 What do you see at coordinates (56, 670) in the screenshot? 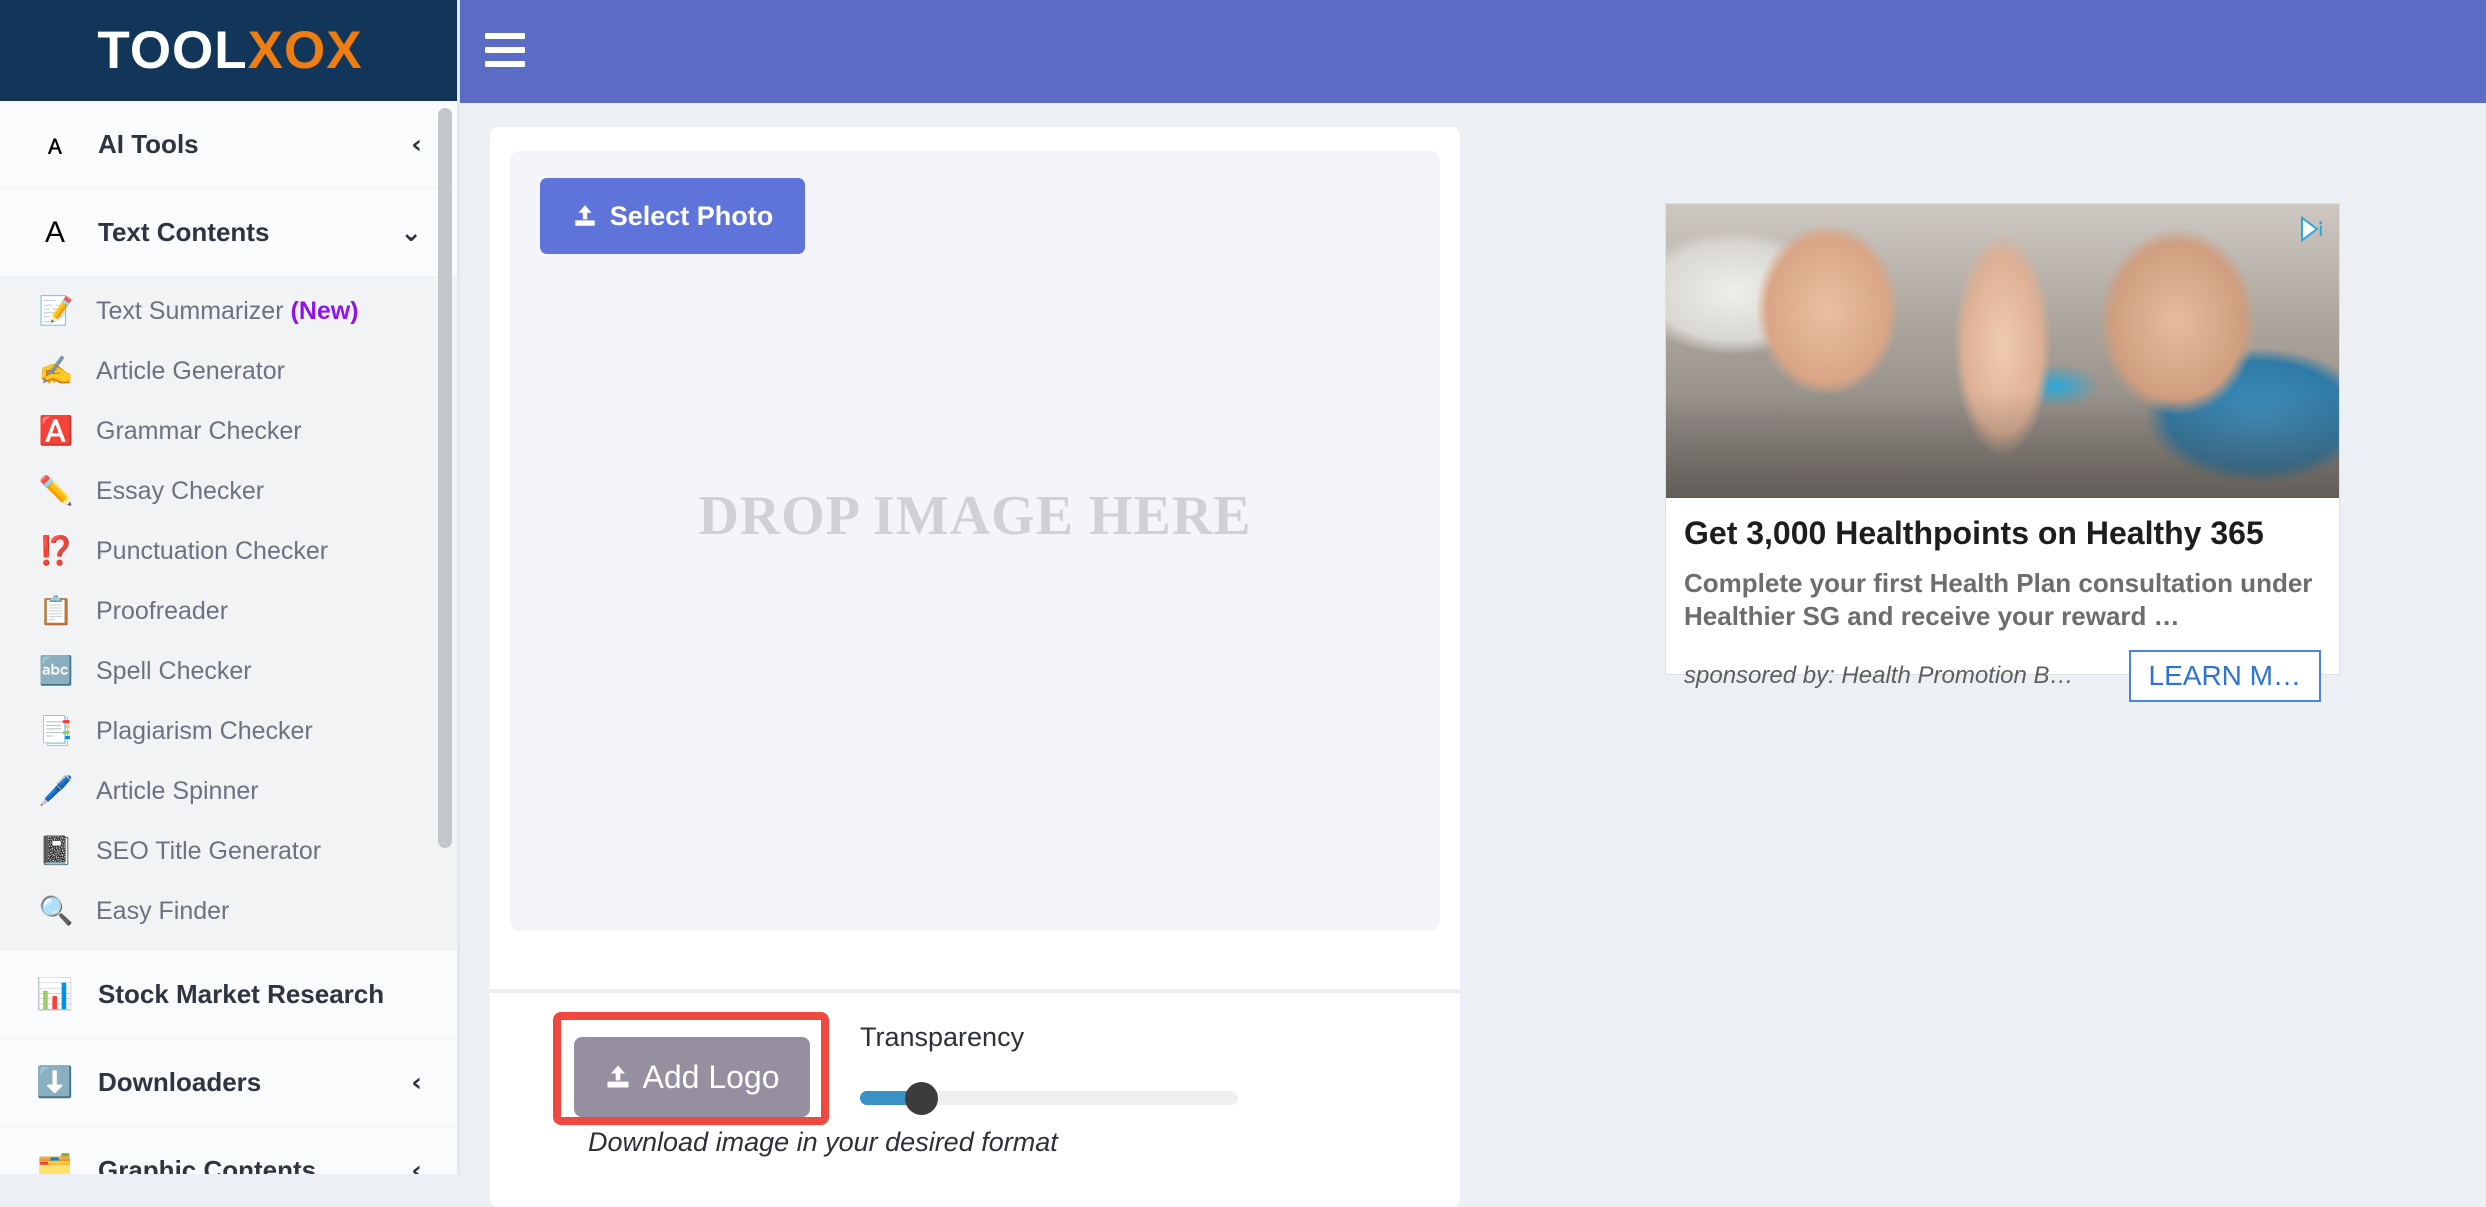
I see `spell-checker-icon: 🔤` at bounding box center [56, 670].